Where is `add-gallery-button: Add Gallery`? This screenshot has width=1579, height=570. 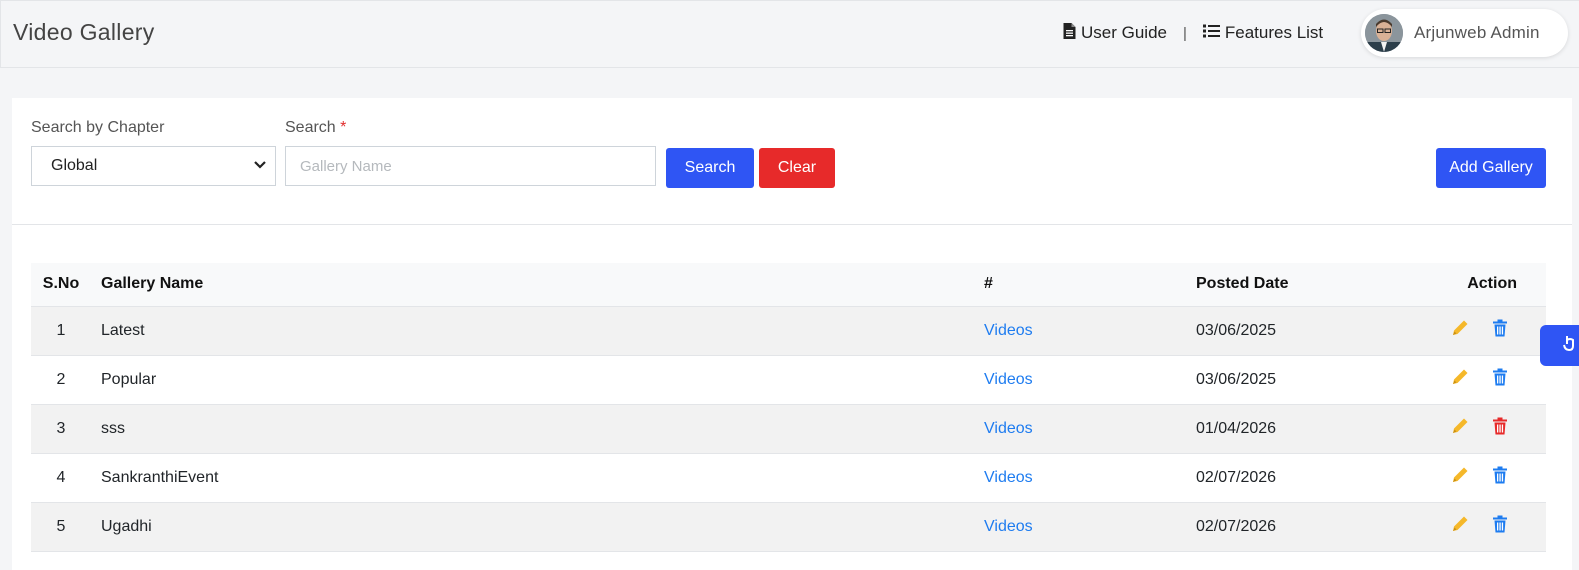 add-gallery-button: Add Gallery is located at coordinates (1491, 168).